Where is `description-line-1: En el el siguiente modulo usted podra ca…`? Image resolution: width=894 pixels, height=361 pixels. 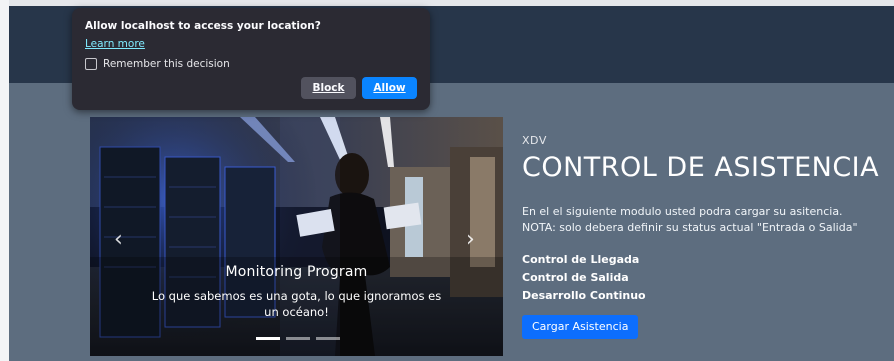
description-line-1: En el el siguiente modulo usted podra ca… is located at coordinates (682, 211).